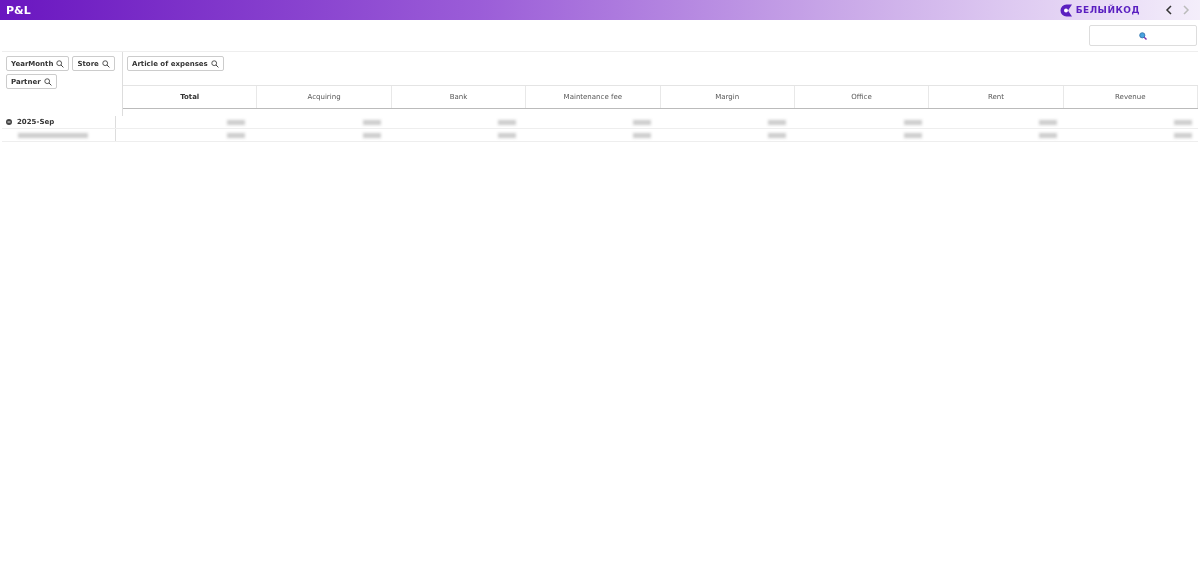 The width and height of the screenshot is (1200, 564). I want to click on sheet-title: P&L, so click(18, 10).